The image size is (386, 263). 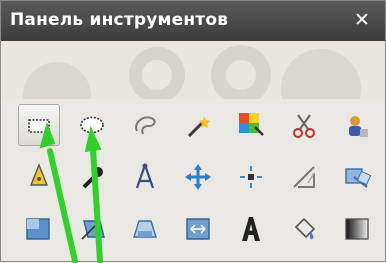 What do you see at coordinates (304, 177) in the screenshot?
I see `crop-icon` at bounding box center [304, 177].